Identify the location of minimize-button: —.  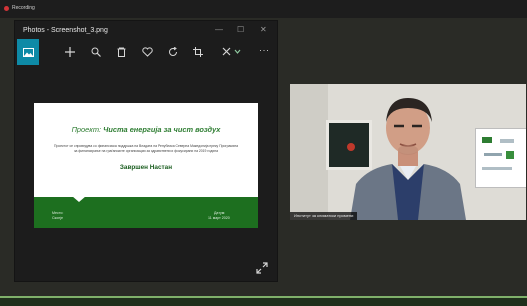
(219, 30).